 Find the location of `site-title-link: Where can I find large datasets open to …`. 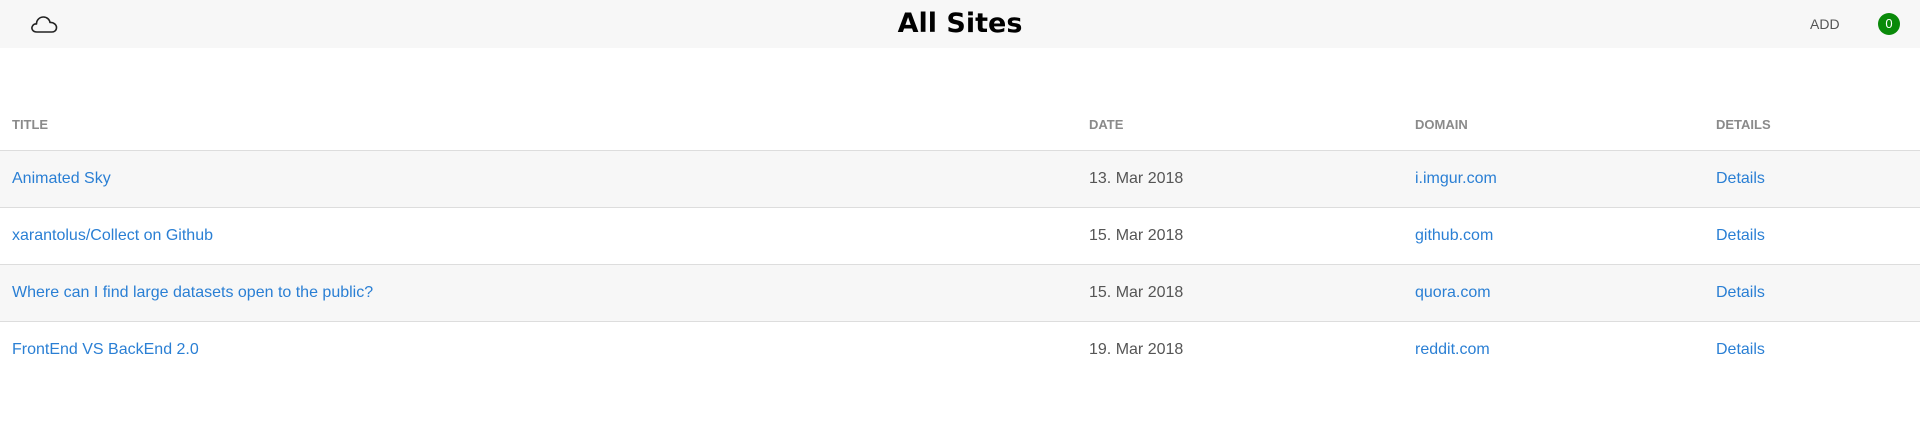

site-title-link: Where can I find large datasets open to … is located at coordinates (192, 292).